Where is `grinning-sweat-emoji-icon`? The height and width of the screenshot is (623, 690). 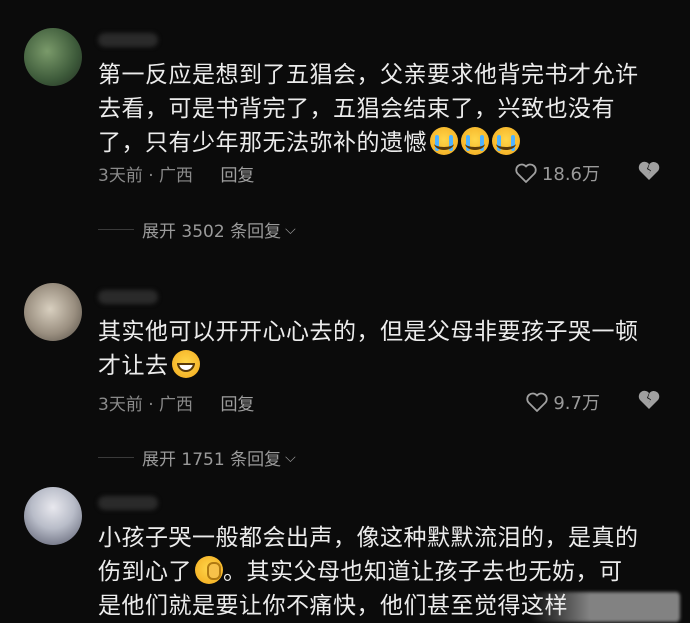 grinning-sweat-emoji-icon is located at coordinates (185, 364).